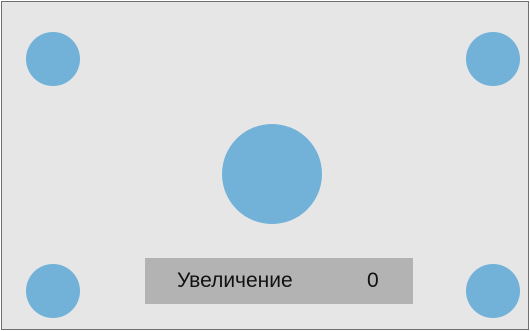 This screenshot has width=530, height=331. Describe the element at coordinates (493, 59) in the screenshot. I see `dot-top-right` at that location.